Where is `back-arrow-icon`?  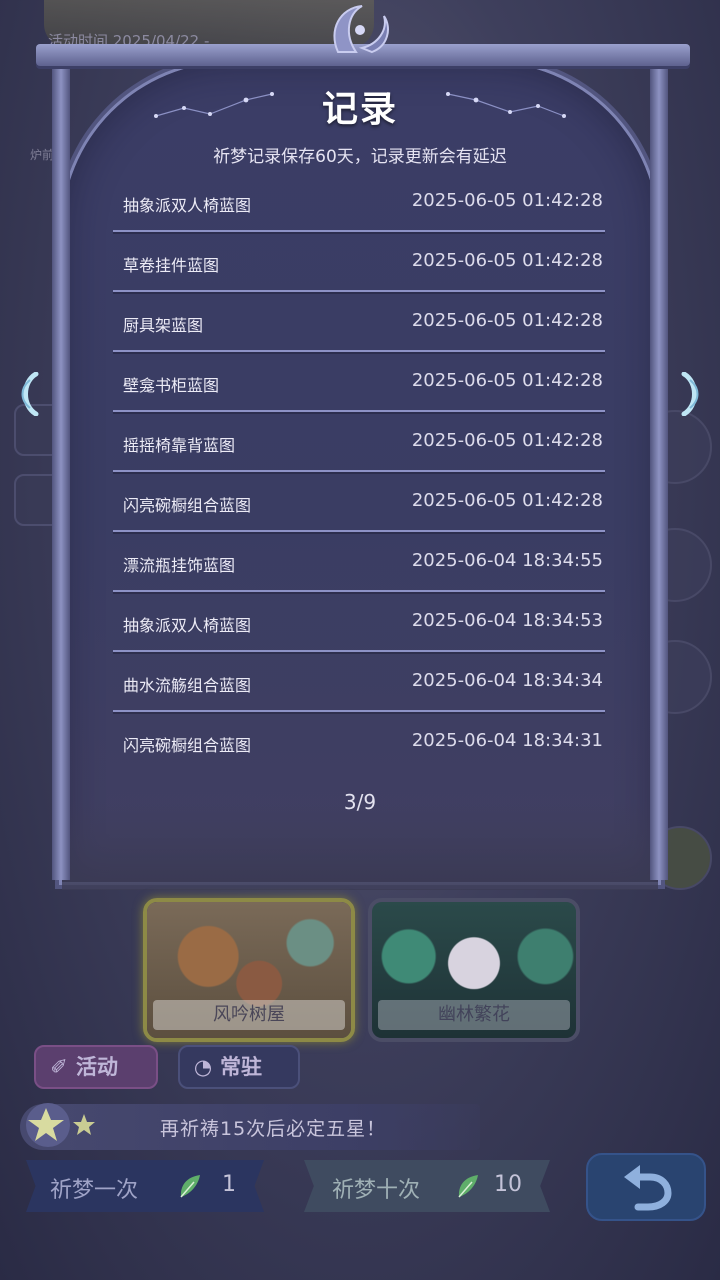 back-arrow-icon is located at coordinates (648, 1188).